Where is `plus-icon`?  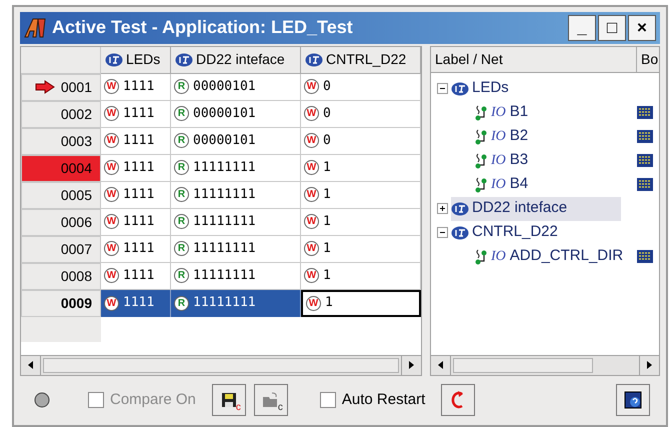 plus-icon is located at coordinates (442, 209).